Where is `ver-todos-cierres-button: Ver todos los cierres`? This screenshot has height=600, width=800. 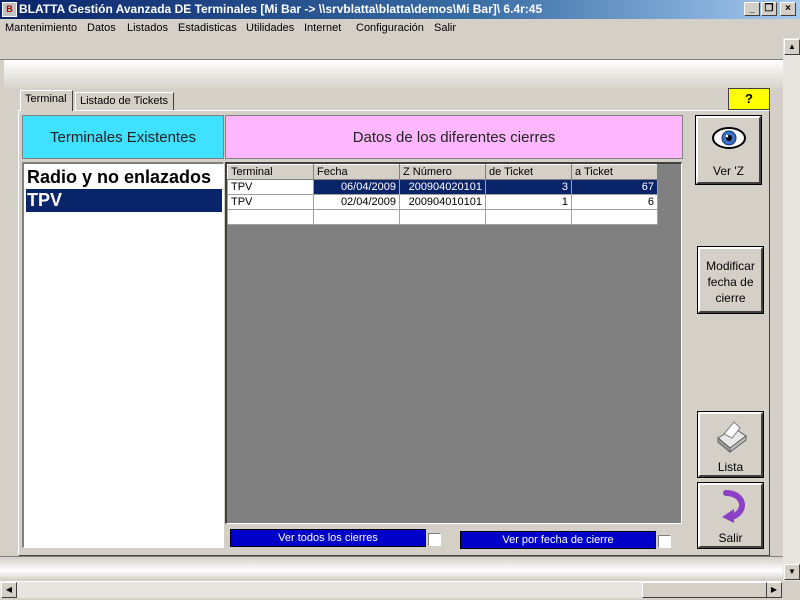
ver-todos-cierres-button: Ver todos los cierres is located at coordinates (328, 538).